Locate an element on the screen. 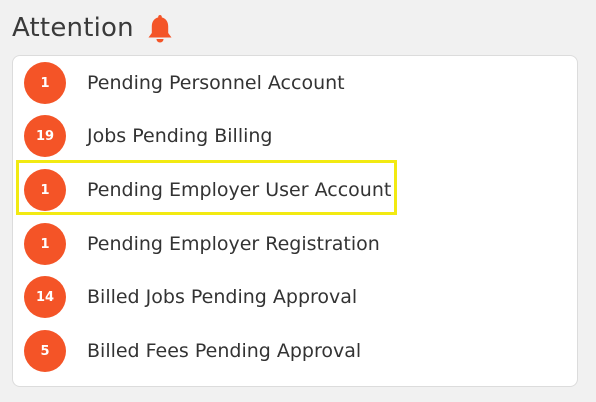  attention-item-pending-employer-user-account: 1 Pending Employer User Account is located at coordinates (293, 190).